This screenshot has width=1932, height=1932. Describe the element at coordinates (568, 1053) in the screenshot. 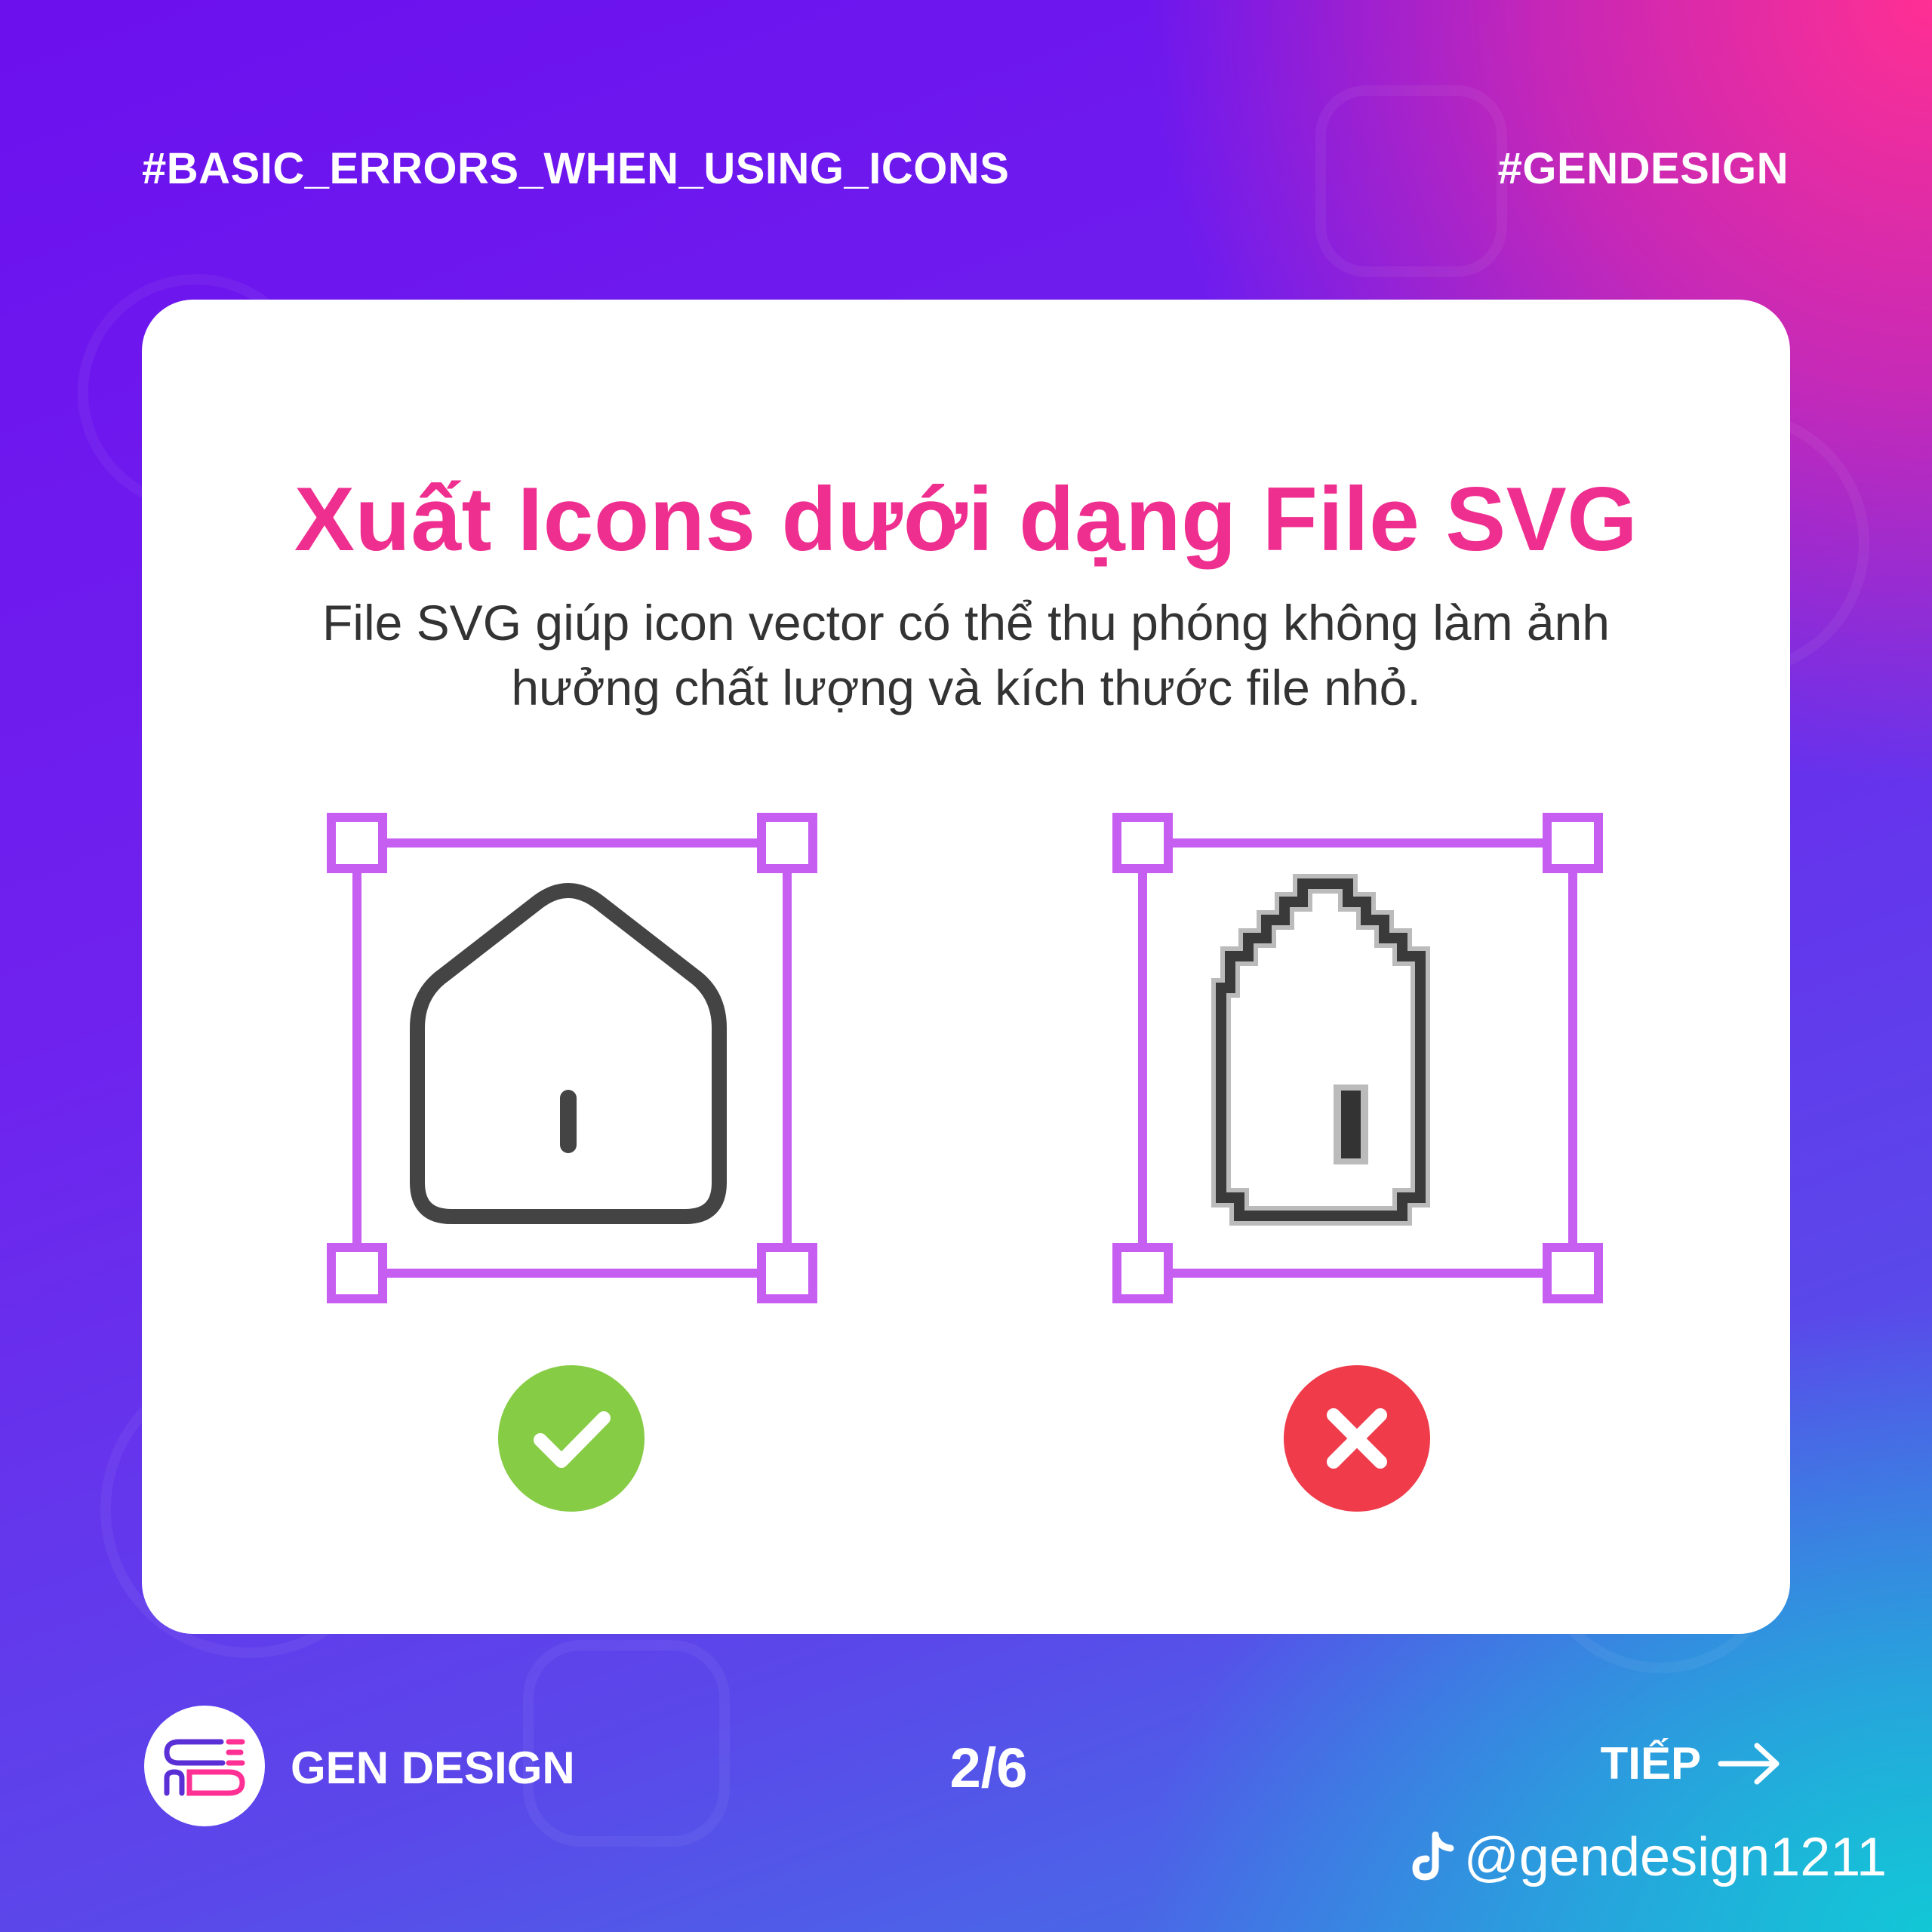

I see `home-icon` at that location.